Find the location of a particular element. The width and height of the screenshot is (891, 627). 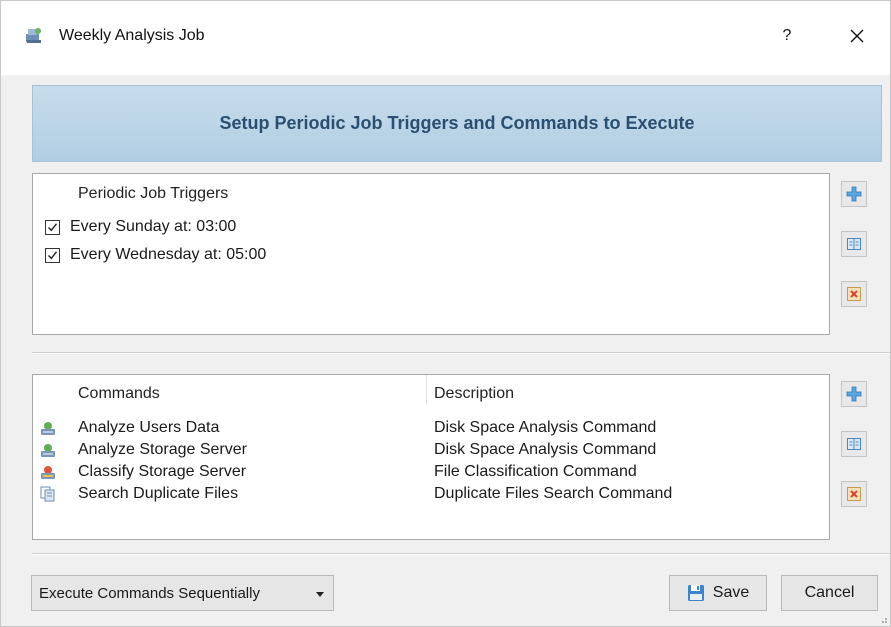

duplicate-files-icon is located at coordinates (48, 494).